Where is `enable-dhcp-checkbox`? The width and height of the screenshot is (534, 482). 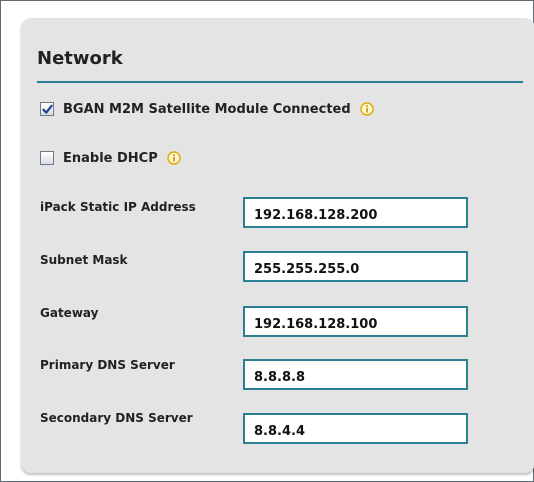
enable-dhcp-checkbox is located at coordinates (47, 158).